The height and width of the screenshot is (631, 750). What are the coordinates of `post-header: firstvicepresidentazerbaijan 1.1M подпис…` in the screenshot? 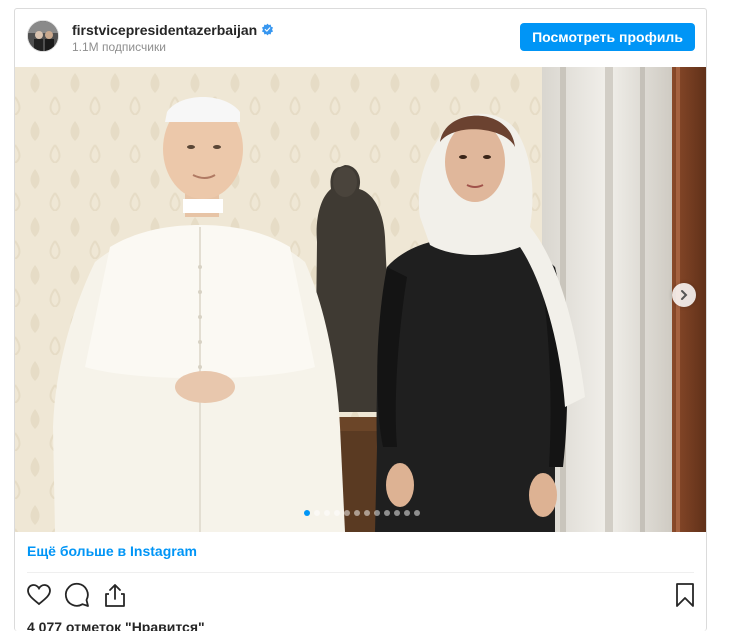 It's located at (360, 38).